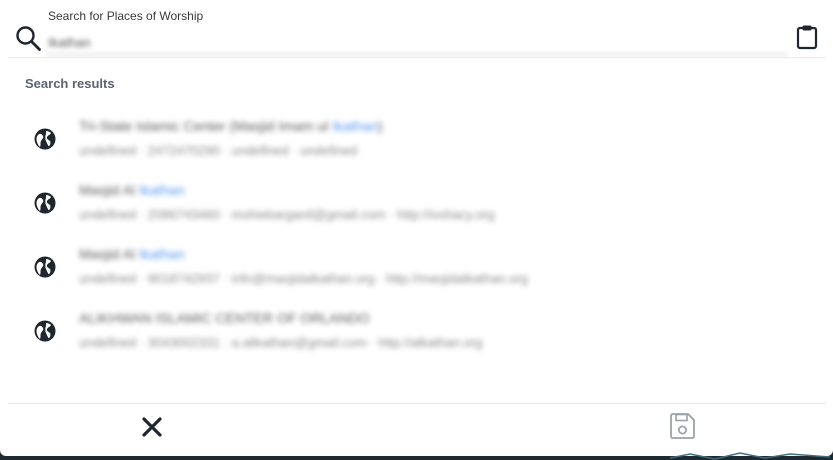 The width and height of the screenshot is (833, 460). What do you see at coordinates (70, 83) in the screenshot?
I see `results-heading: Search results` at bounding box center [70, 83].